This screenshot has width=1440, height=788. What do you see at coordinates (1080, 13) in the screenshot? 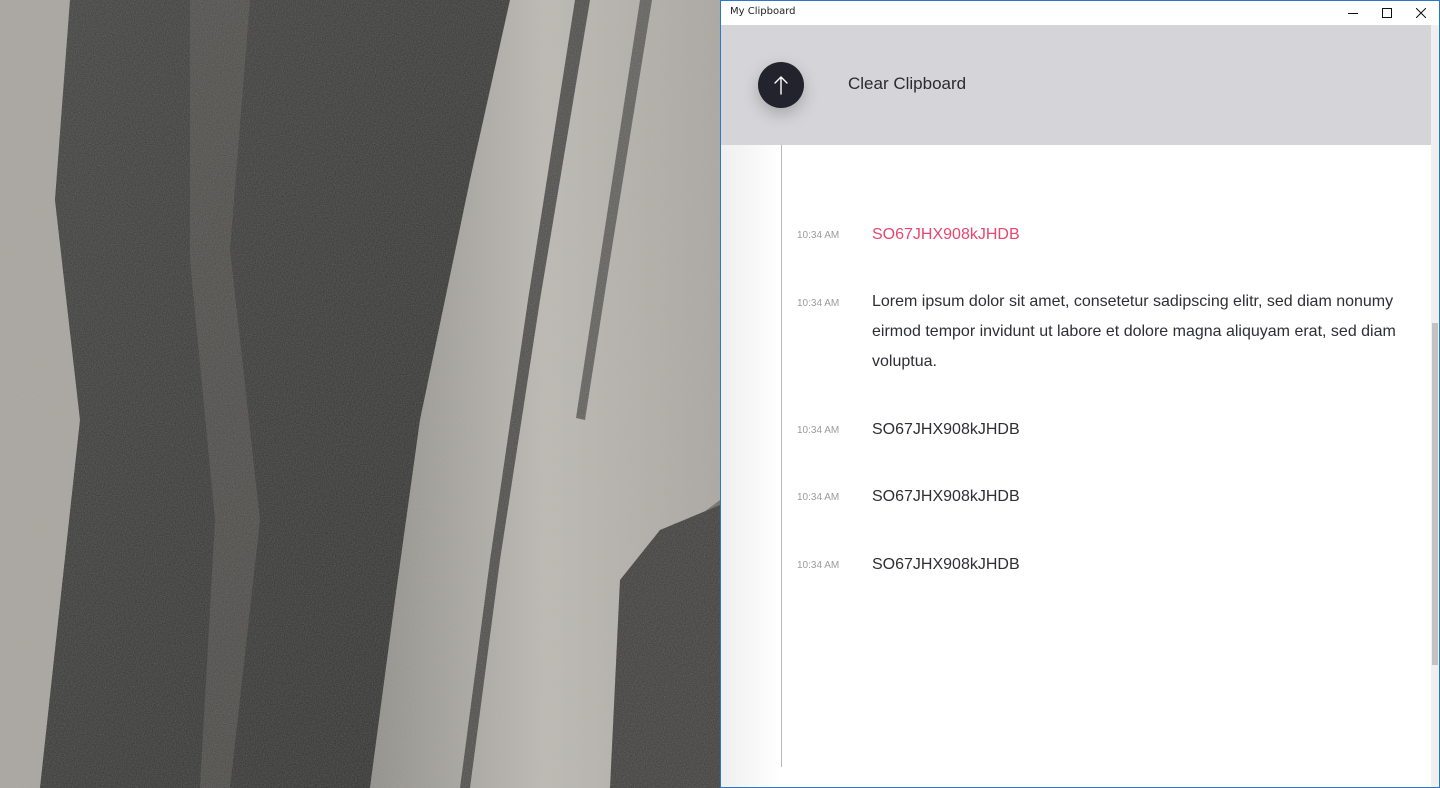
I see `title-bar: My Clipboard` at bounding box center [1080, 13].